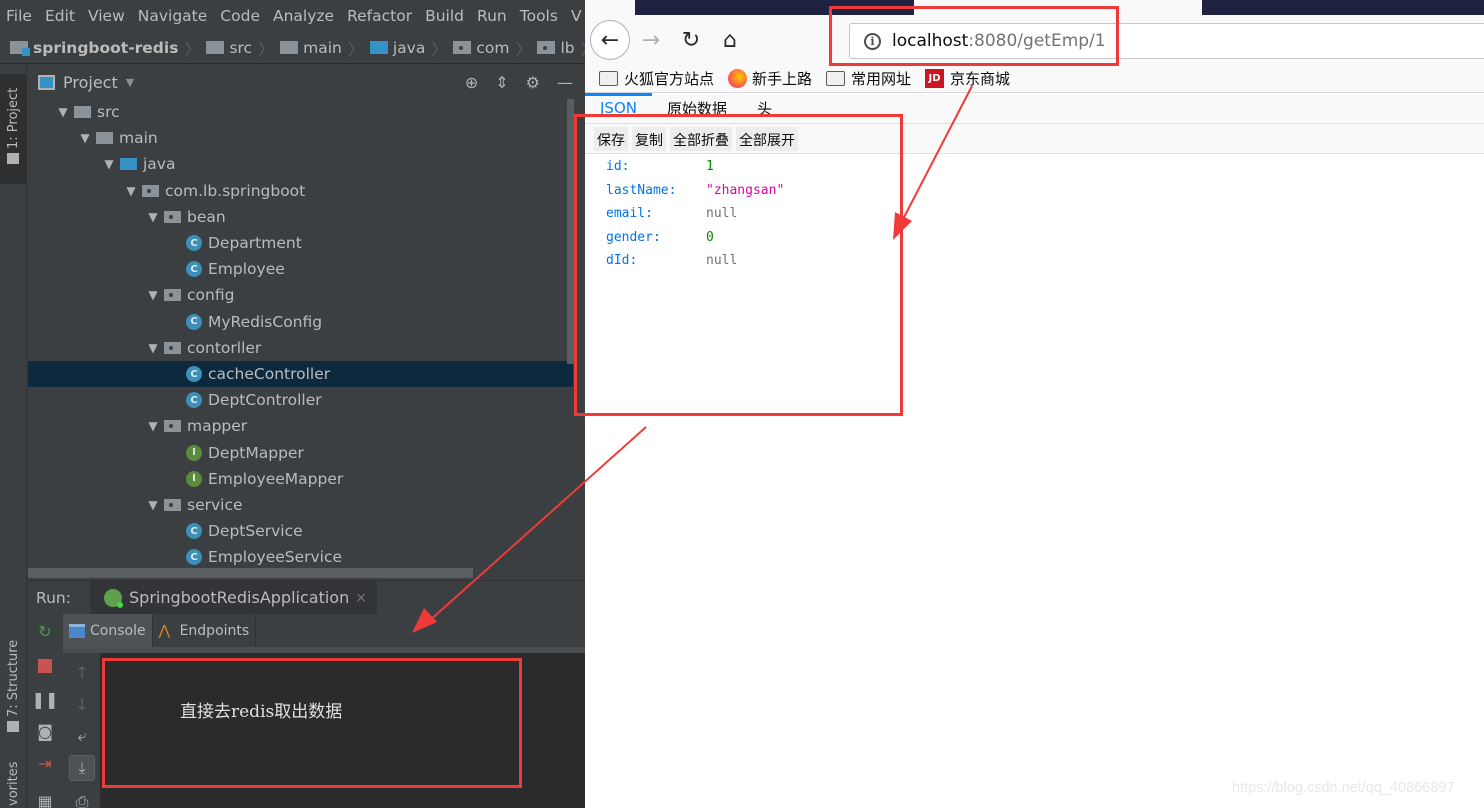 The image size is (1484, 808). What do you see at coordinates (651, 40) in the screenshot?
I see `forward-button: →` at bounding box center [651, 40].